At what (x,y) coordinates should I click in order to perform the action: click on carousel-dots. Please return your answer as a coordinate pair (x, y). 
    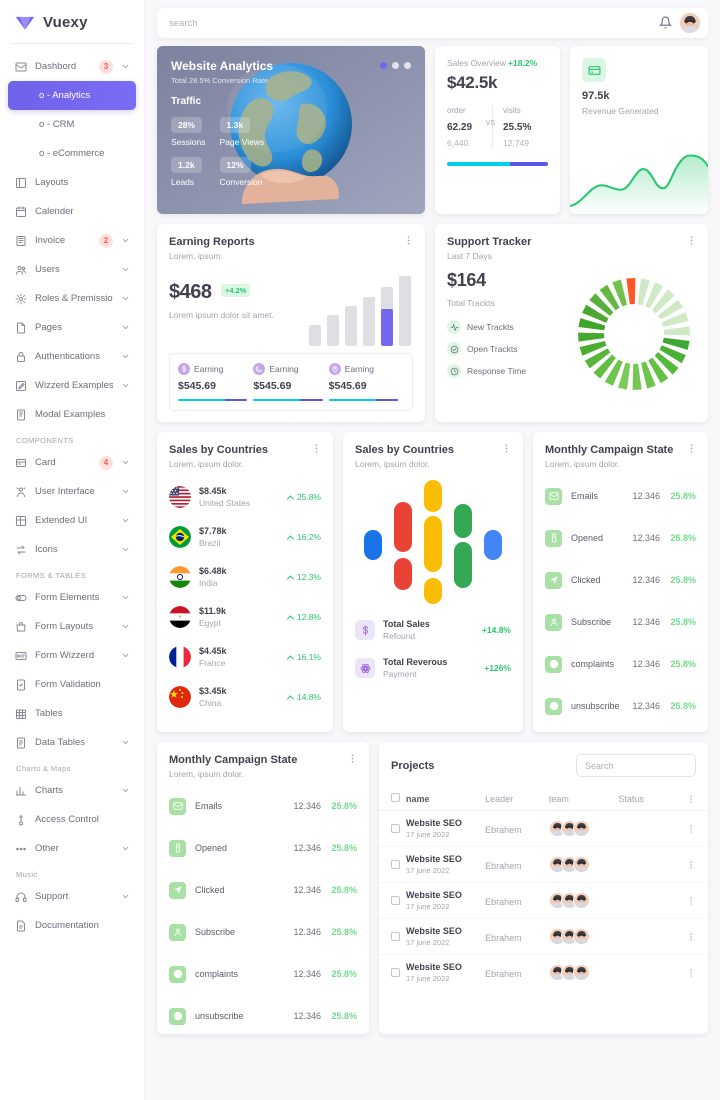
    Looking at the image, I should click on (395, 65).